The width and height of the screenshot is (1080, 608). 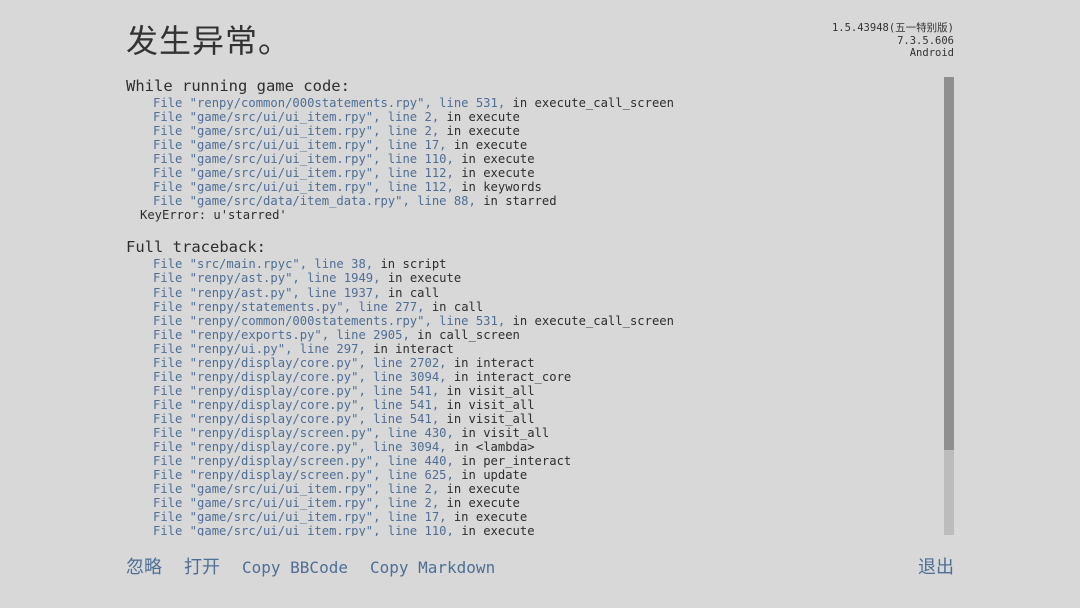 What do you see at coordinates (545, 264) in the screenshot?
I see `traceback-frame: File "src/main.rpyc", line 38, in script` at bounding box center [545, 264].